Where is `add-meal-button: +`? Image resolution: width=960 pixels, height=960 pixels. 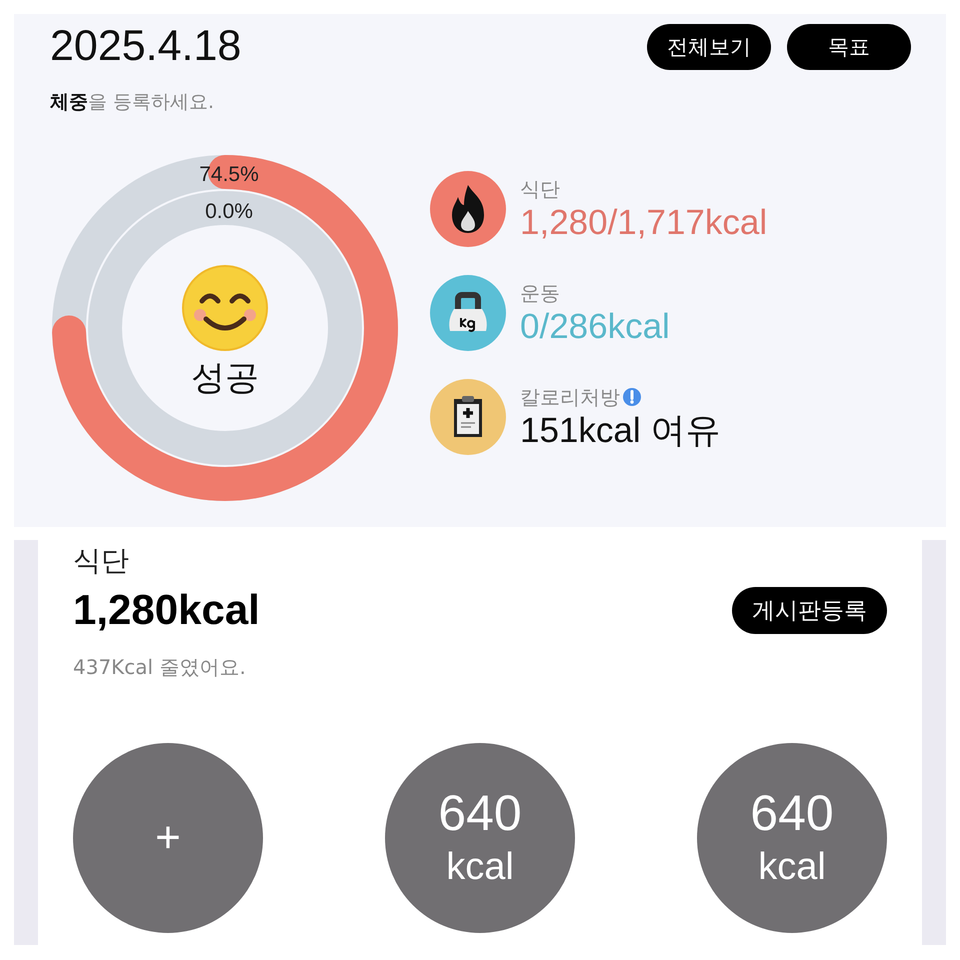 add-meal-button: + is located at coordinates (168, 838).